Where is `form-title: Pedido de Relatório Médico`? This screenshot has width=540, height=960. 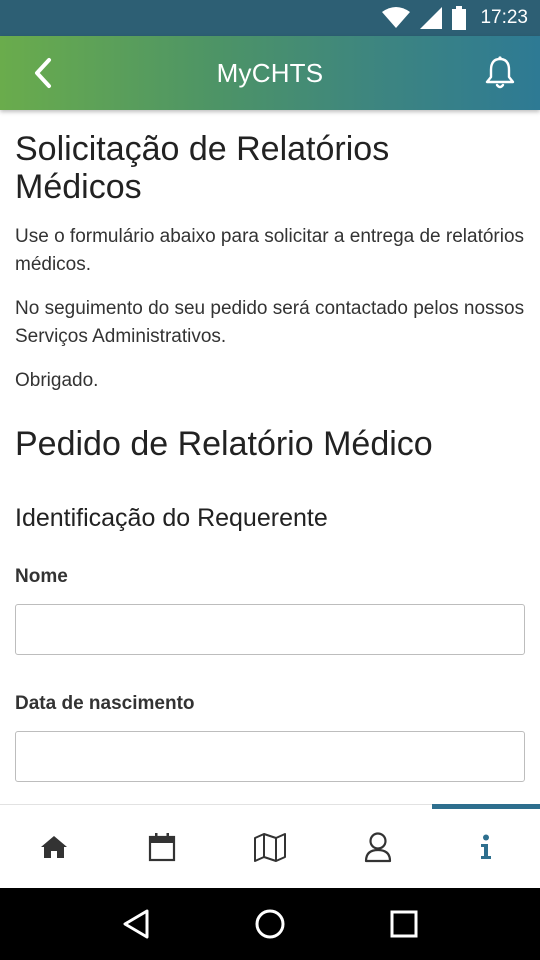
form-title: Pedido de Relatório Médico is located at coordinates (224, 444).